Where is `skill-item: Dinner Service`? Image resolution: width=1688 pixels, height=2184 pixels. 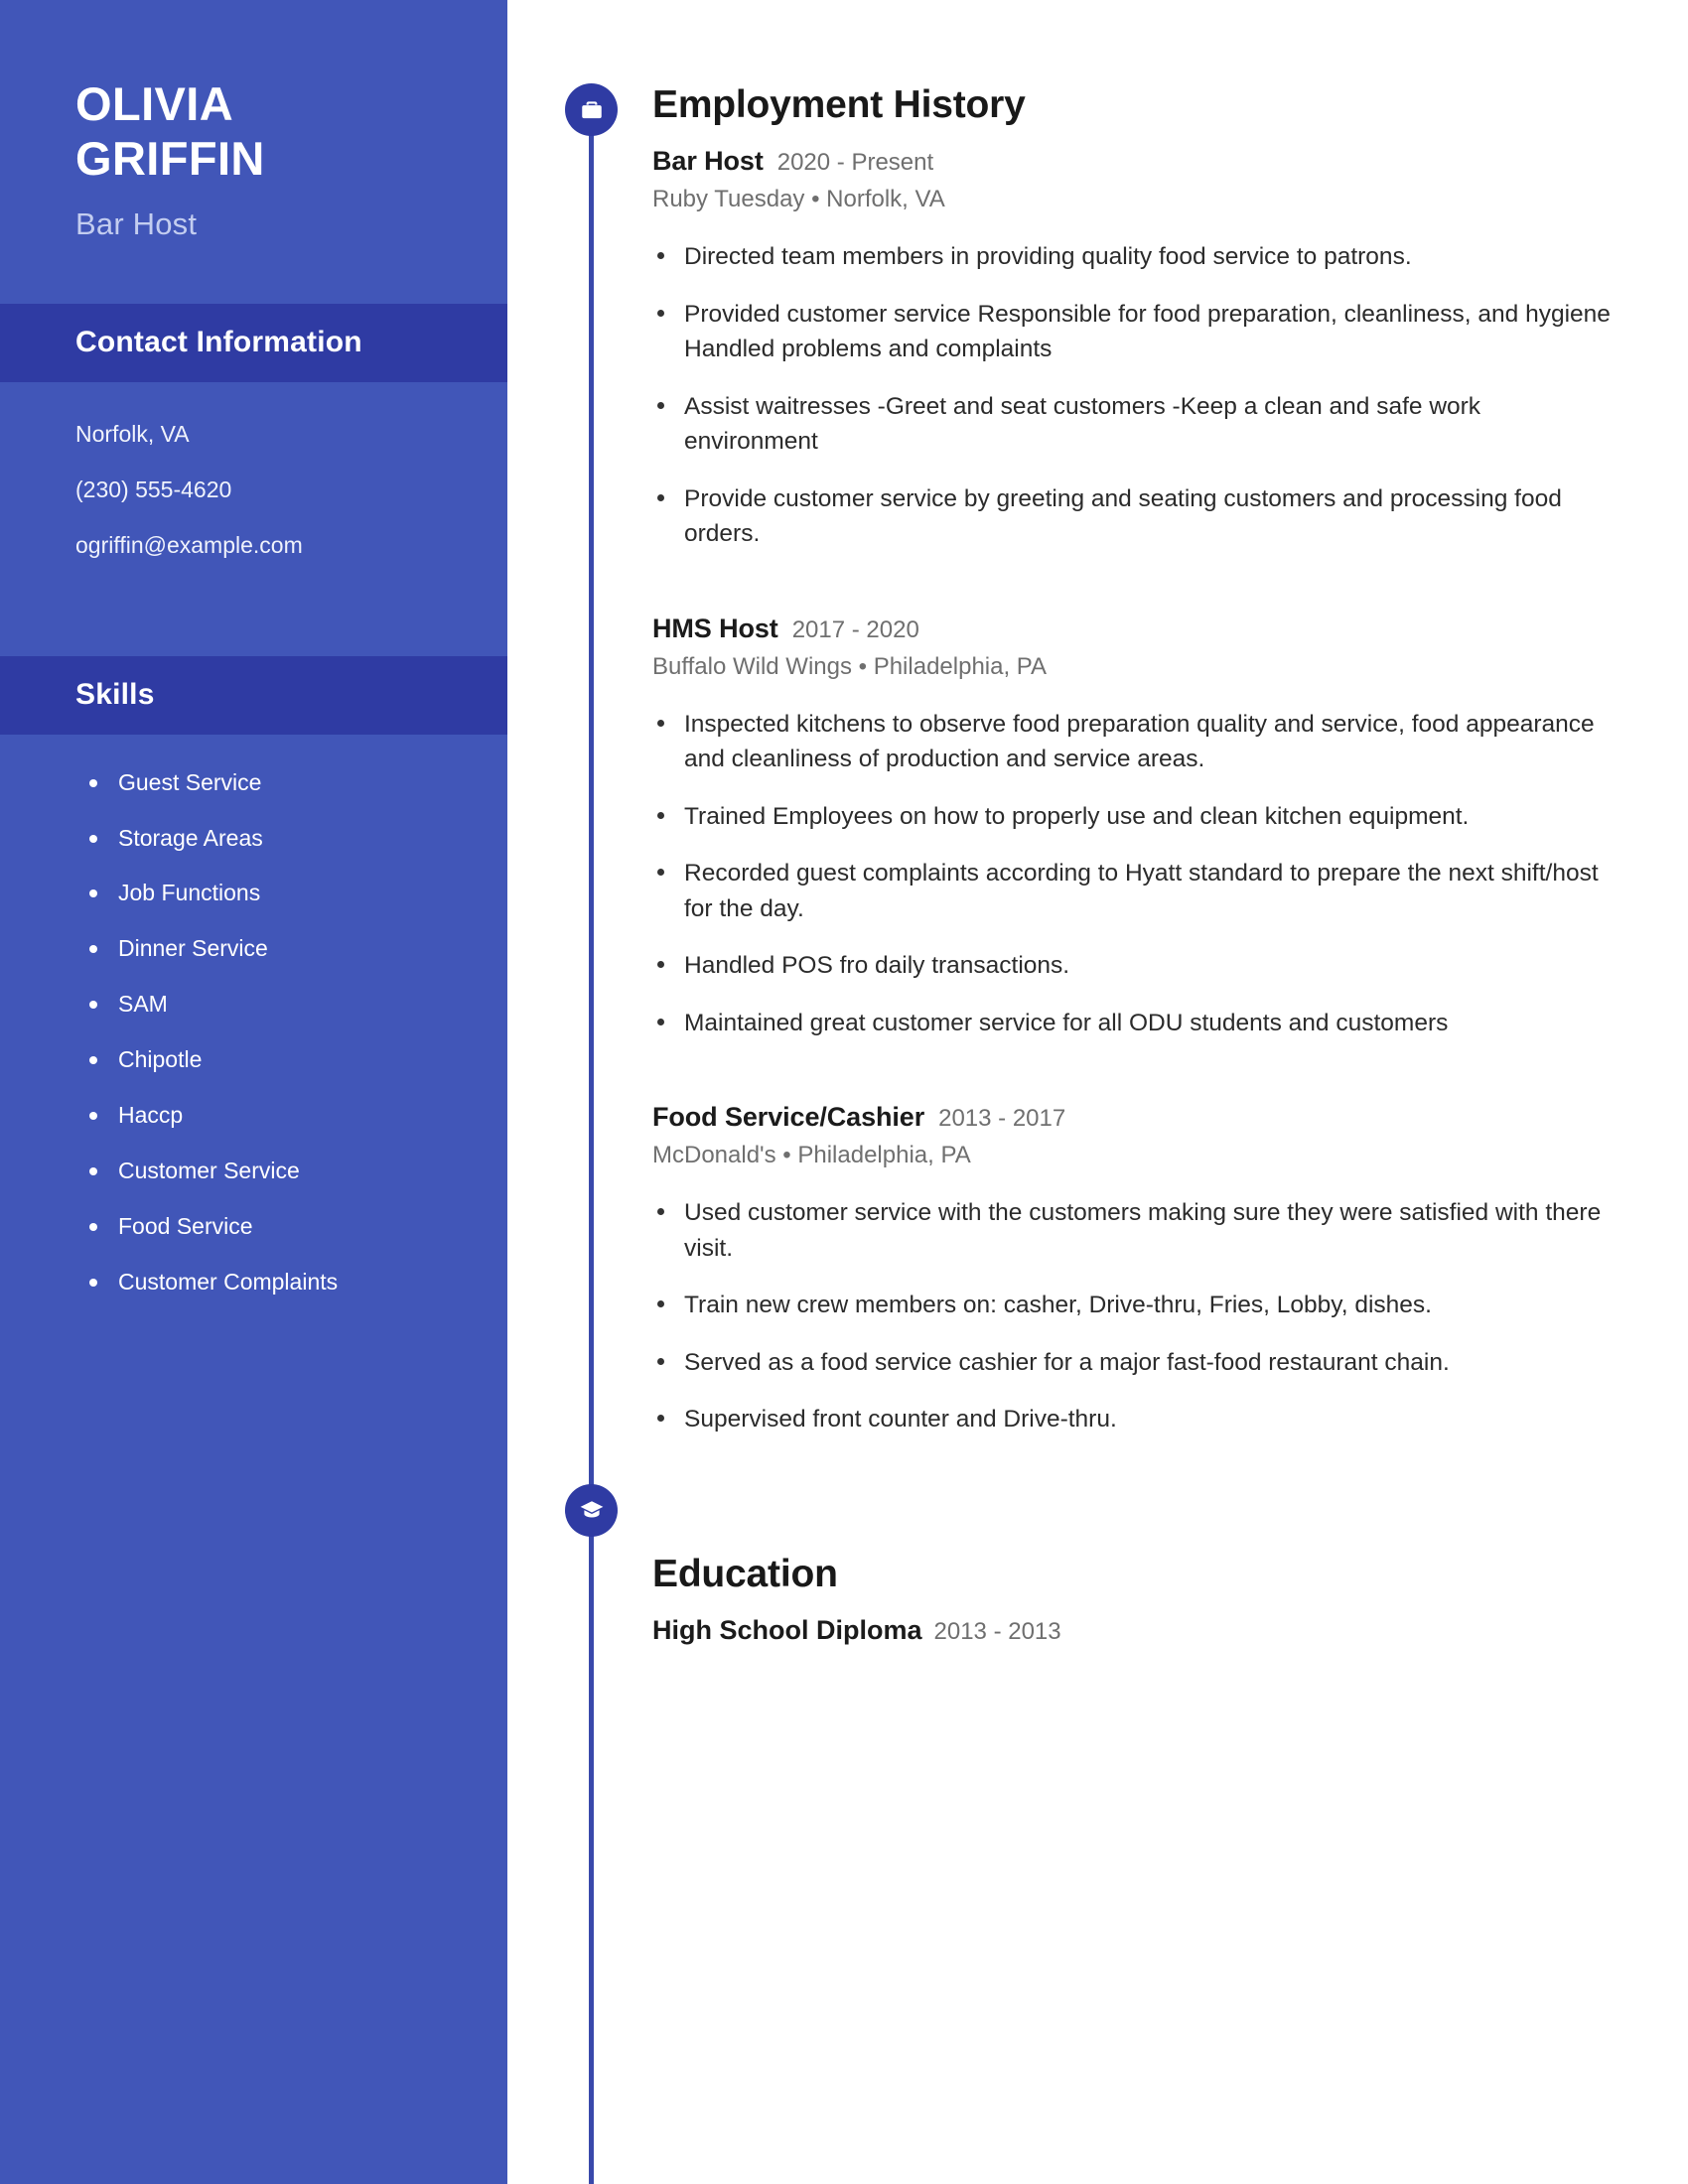
skill-item: Dinner Service is located at coordinates (270, 949).